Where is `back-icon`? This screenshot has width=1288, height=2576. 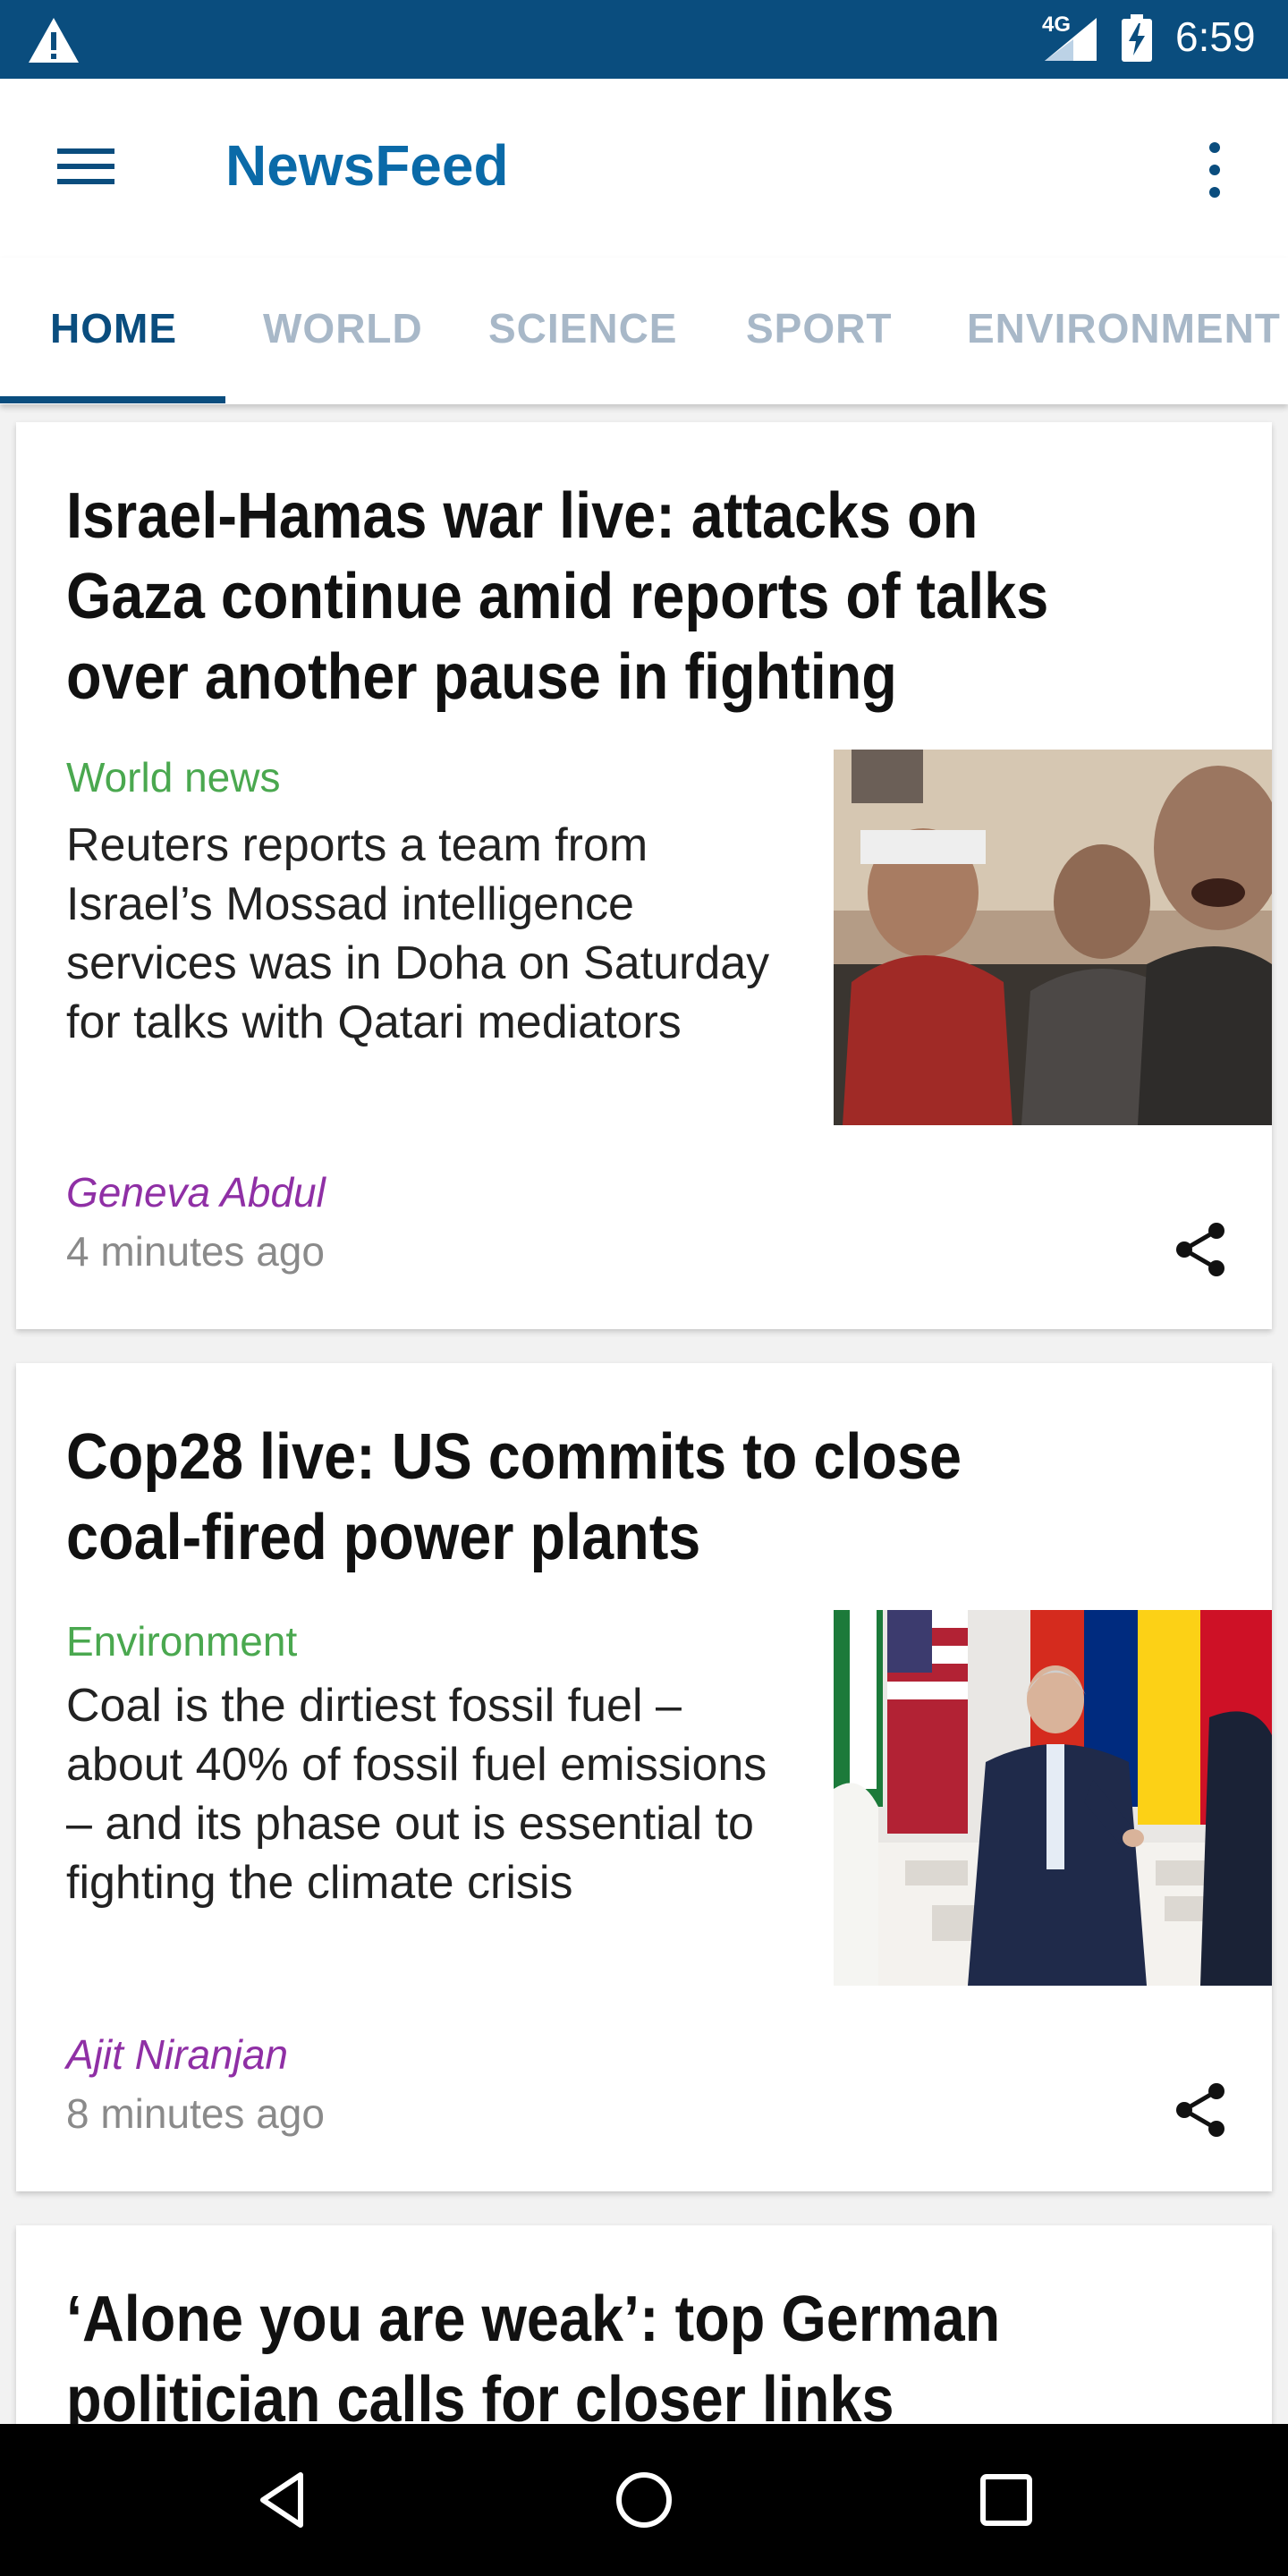 back-icon is located at coordinates (282, 2500).